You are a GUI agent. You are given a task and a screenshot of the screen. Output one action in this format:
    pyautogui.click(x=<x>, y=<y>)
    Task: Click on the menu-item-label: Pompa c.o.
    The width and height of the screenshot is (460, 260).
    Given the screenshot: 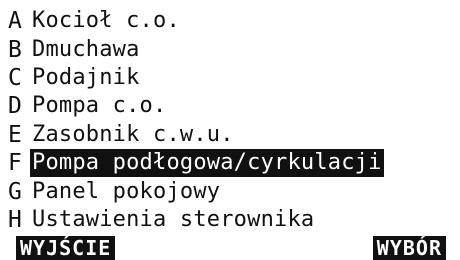 What is the action you would take?
    pyautogui.click(x=99, y=106)
    